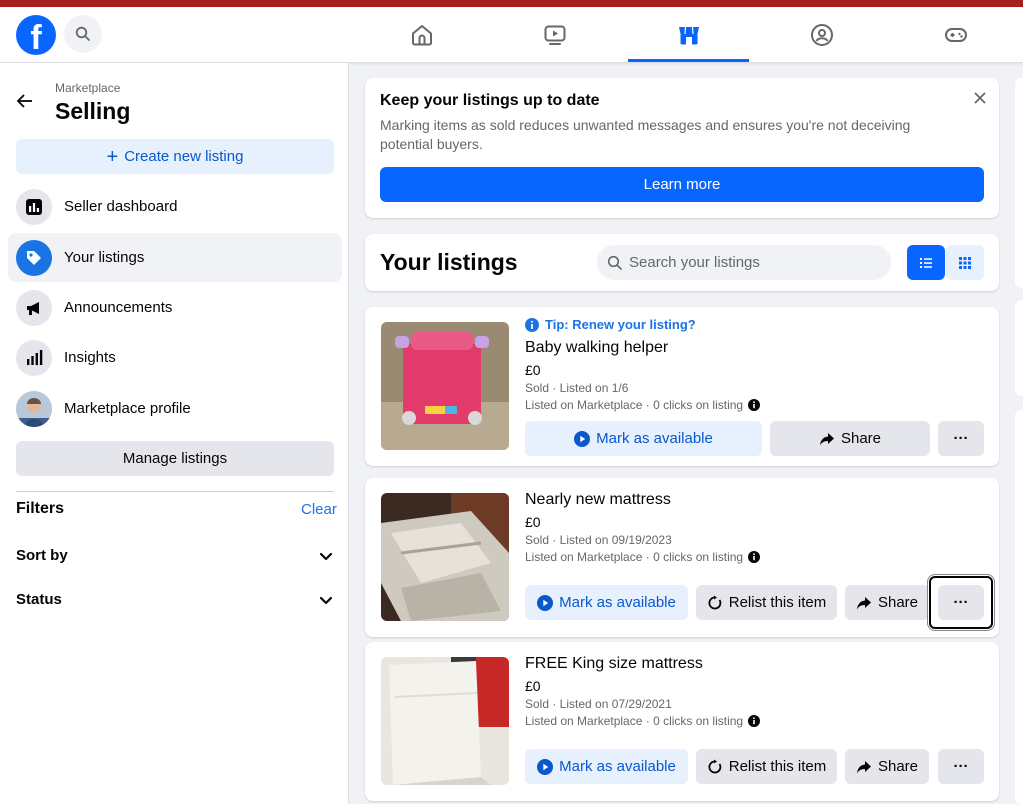 Image resolution: width=1023 pixels, height=804 pixels. Describe the element at coordinates (184, 156) in the screenshot. I see `create-new-listing-label: Create new listing` at that location.